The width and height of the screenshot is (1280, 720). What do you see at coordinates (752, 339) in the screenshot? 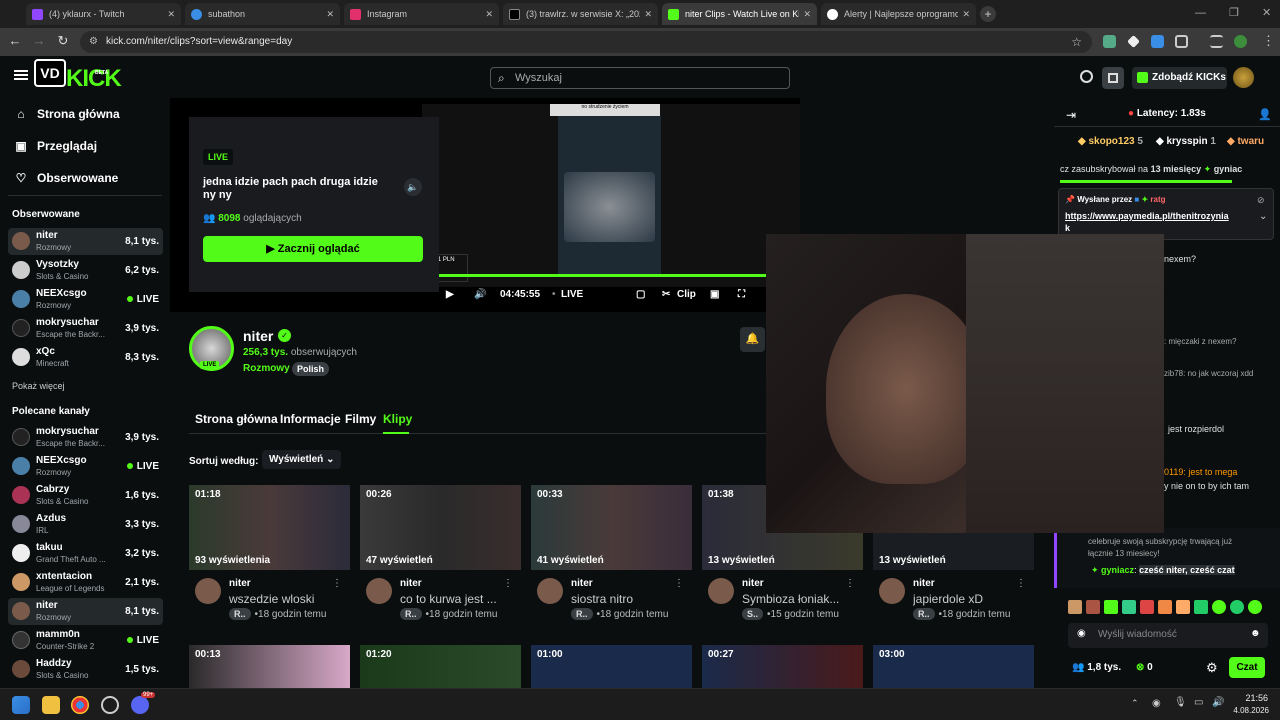
I see `notification-bell-icon: 🔔` at bounding box center [752, 339].